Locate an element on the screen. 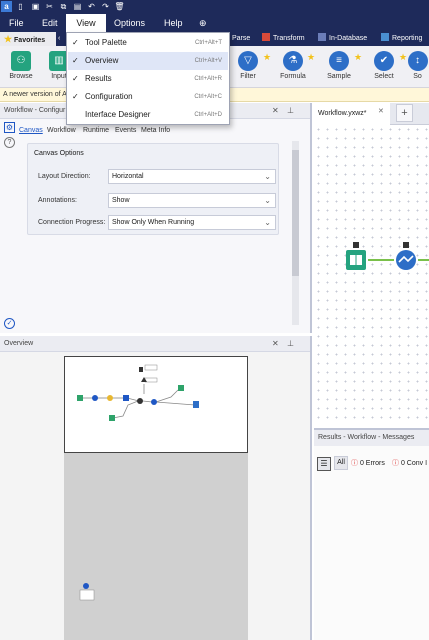  tab-canvas: Canvas is located at coordinates (31, 131).